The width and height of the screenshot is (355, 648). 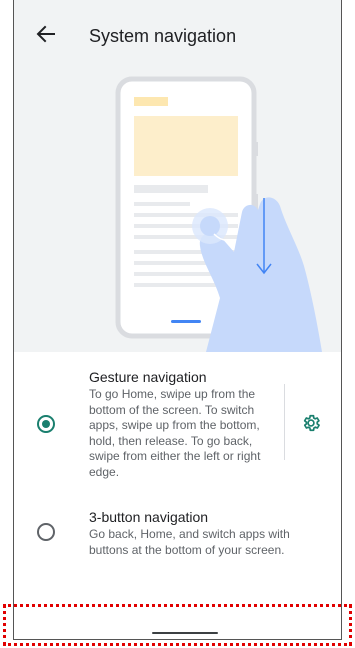 I want to click on back-button, so click(x=46, y=34).